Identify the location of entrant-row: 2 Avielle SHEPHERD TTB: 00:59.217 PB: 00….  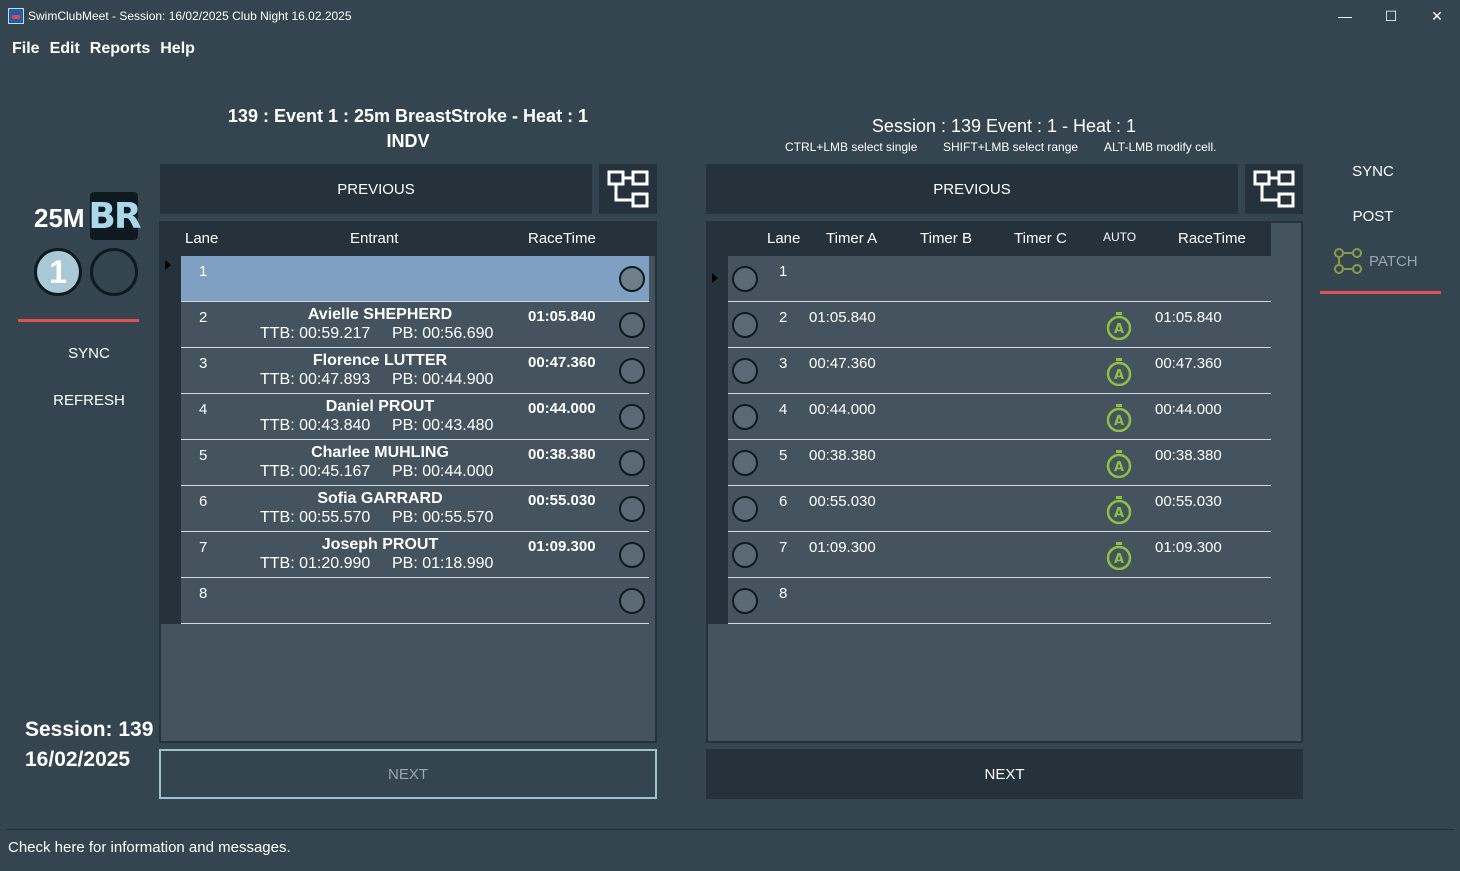
(405, 325).